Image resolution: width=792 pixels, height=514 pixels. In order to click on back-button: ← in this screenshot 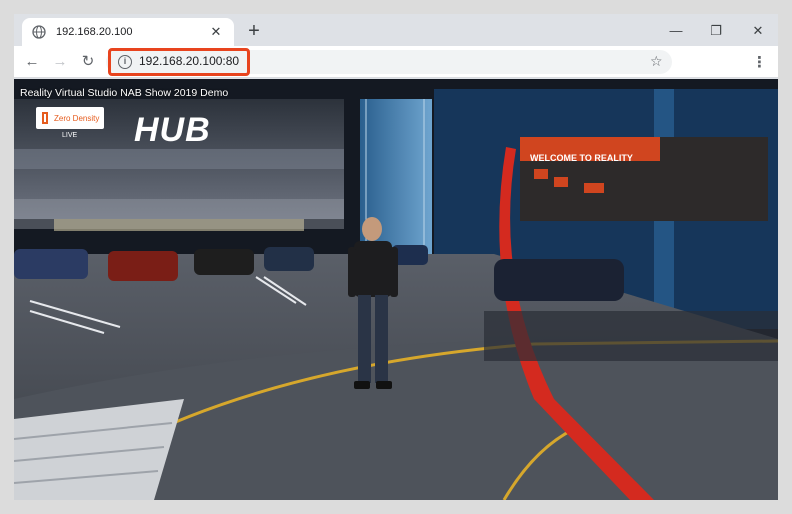, I will do `click(32, 62)`.